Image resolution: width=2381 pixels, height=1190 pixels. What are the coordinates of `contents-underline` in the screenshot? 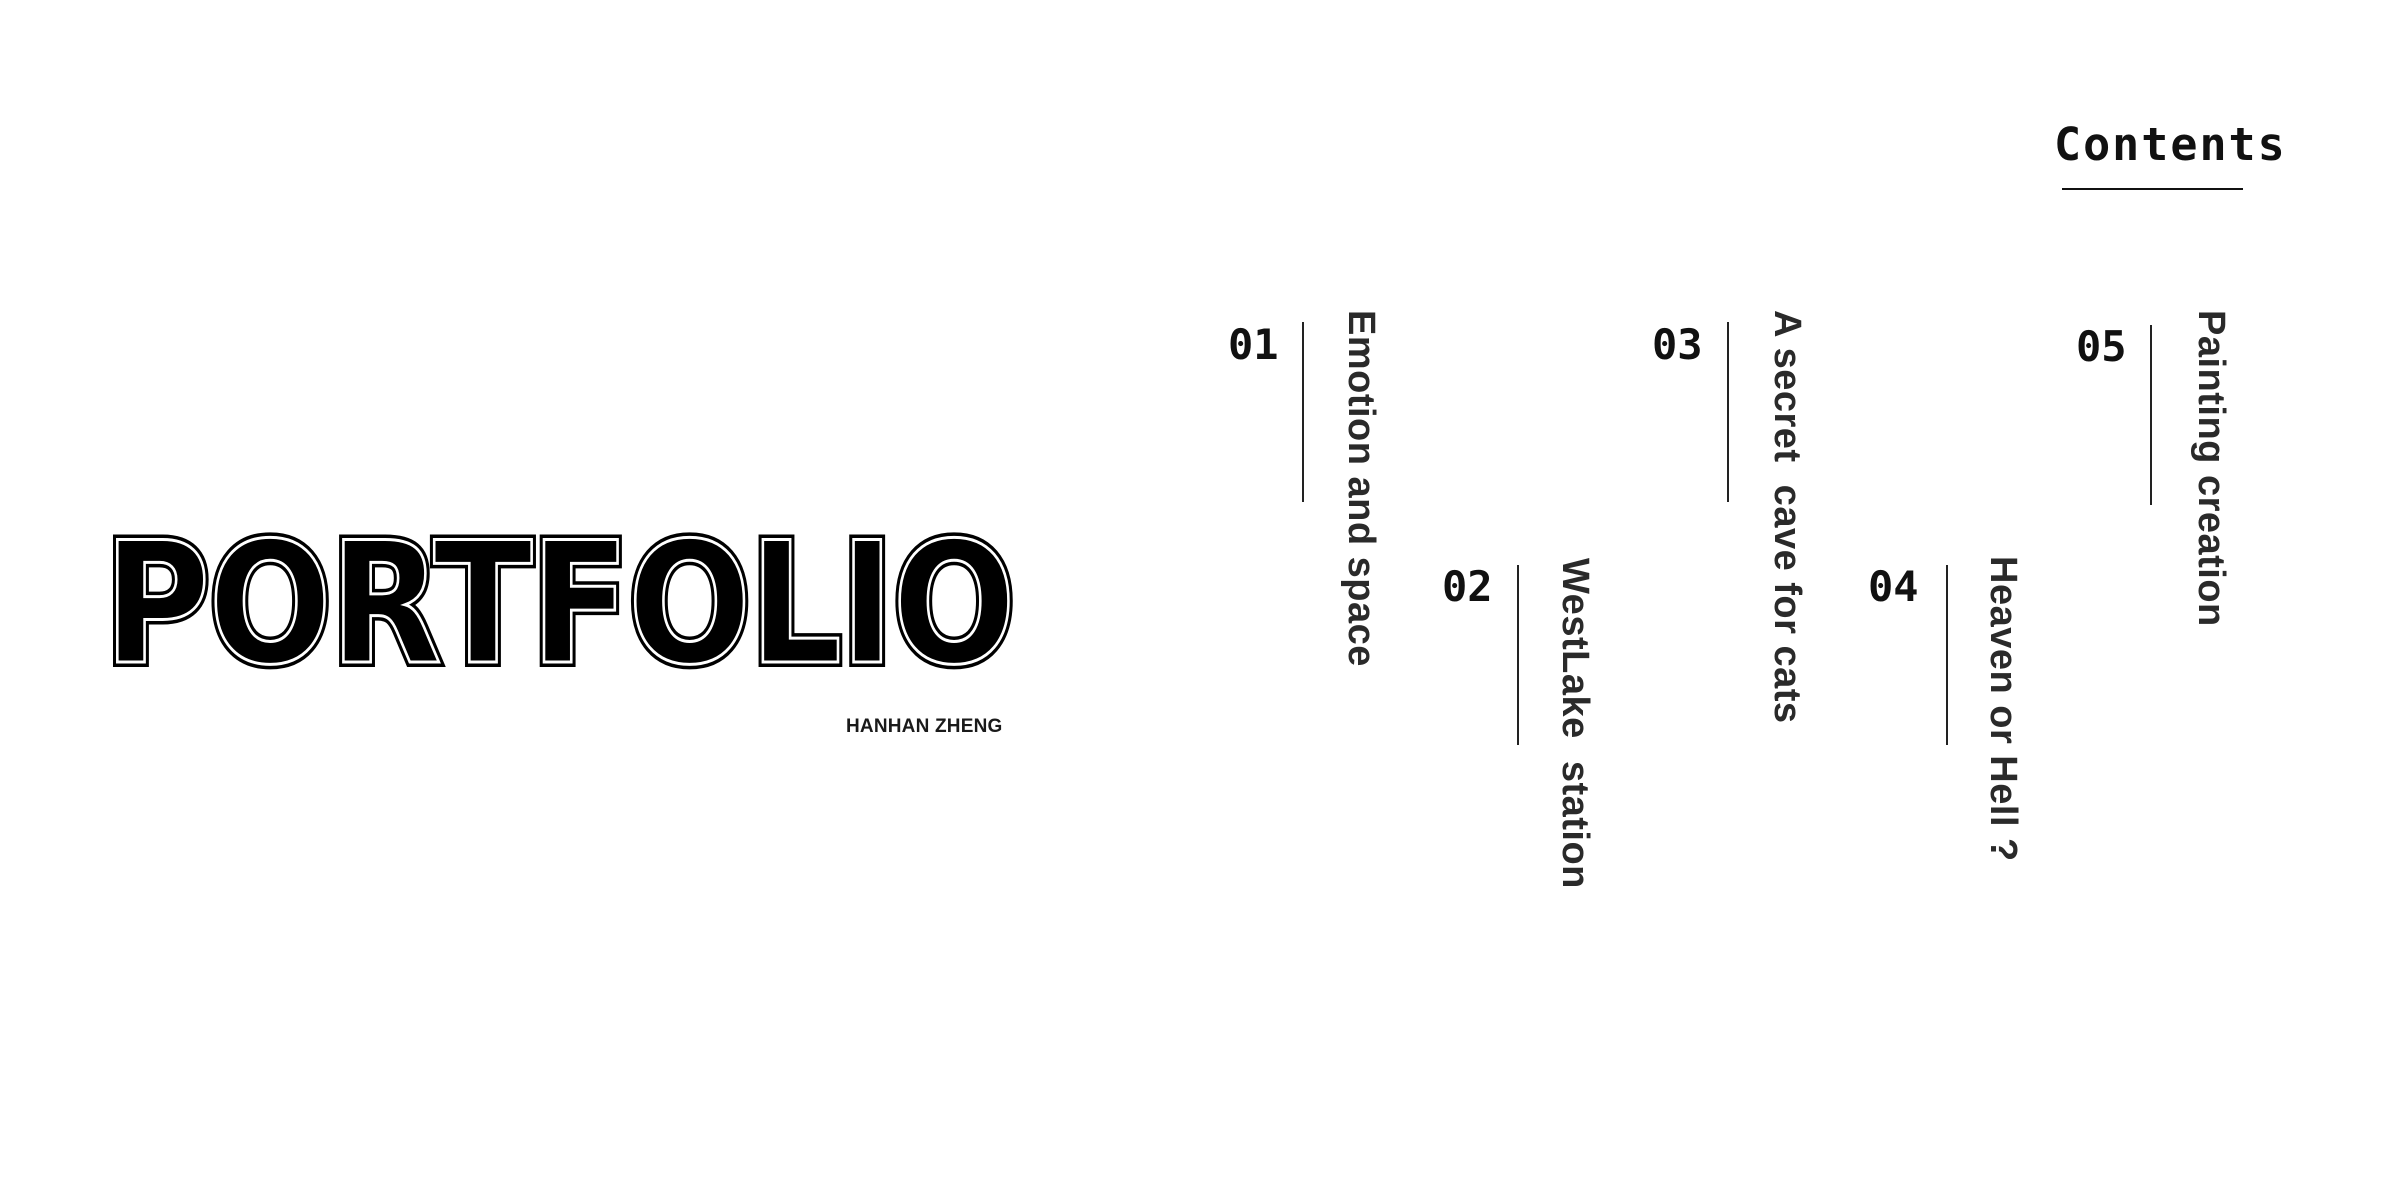 It's located at (2152, 189).